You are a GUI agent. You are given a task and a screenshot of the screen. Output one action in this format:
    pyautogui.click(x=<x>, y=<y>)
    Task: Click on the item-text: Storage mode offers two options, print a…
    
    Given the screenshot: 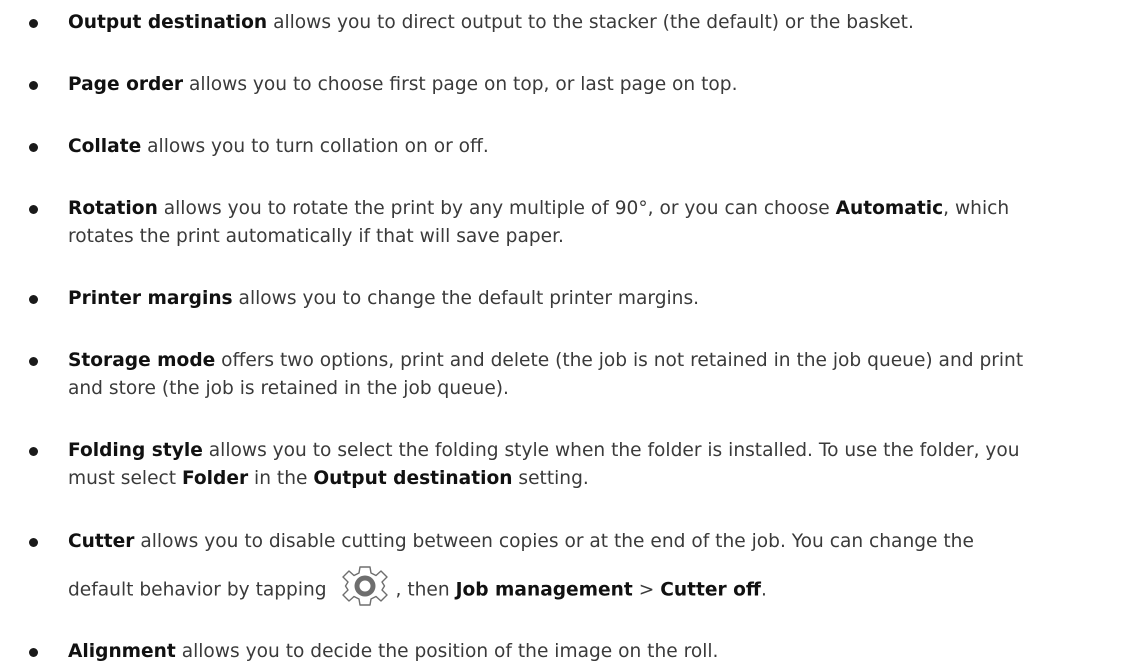 What is the action you would take?
    pyautogui.click(x=546, y=374)
    